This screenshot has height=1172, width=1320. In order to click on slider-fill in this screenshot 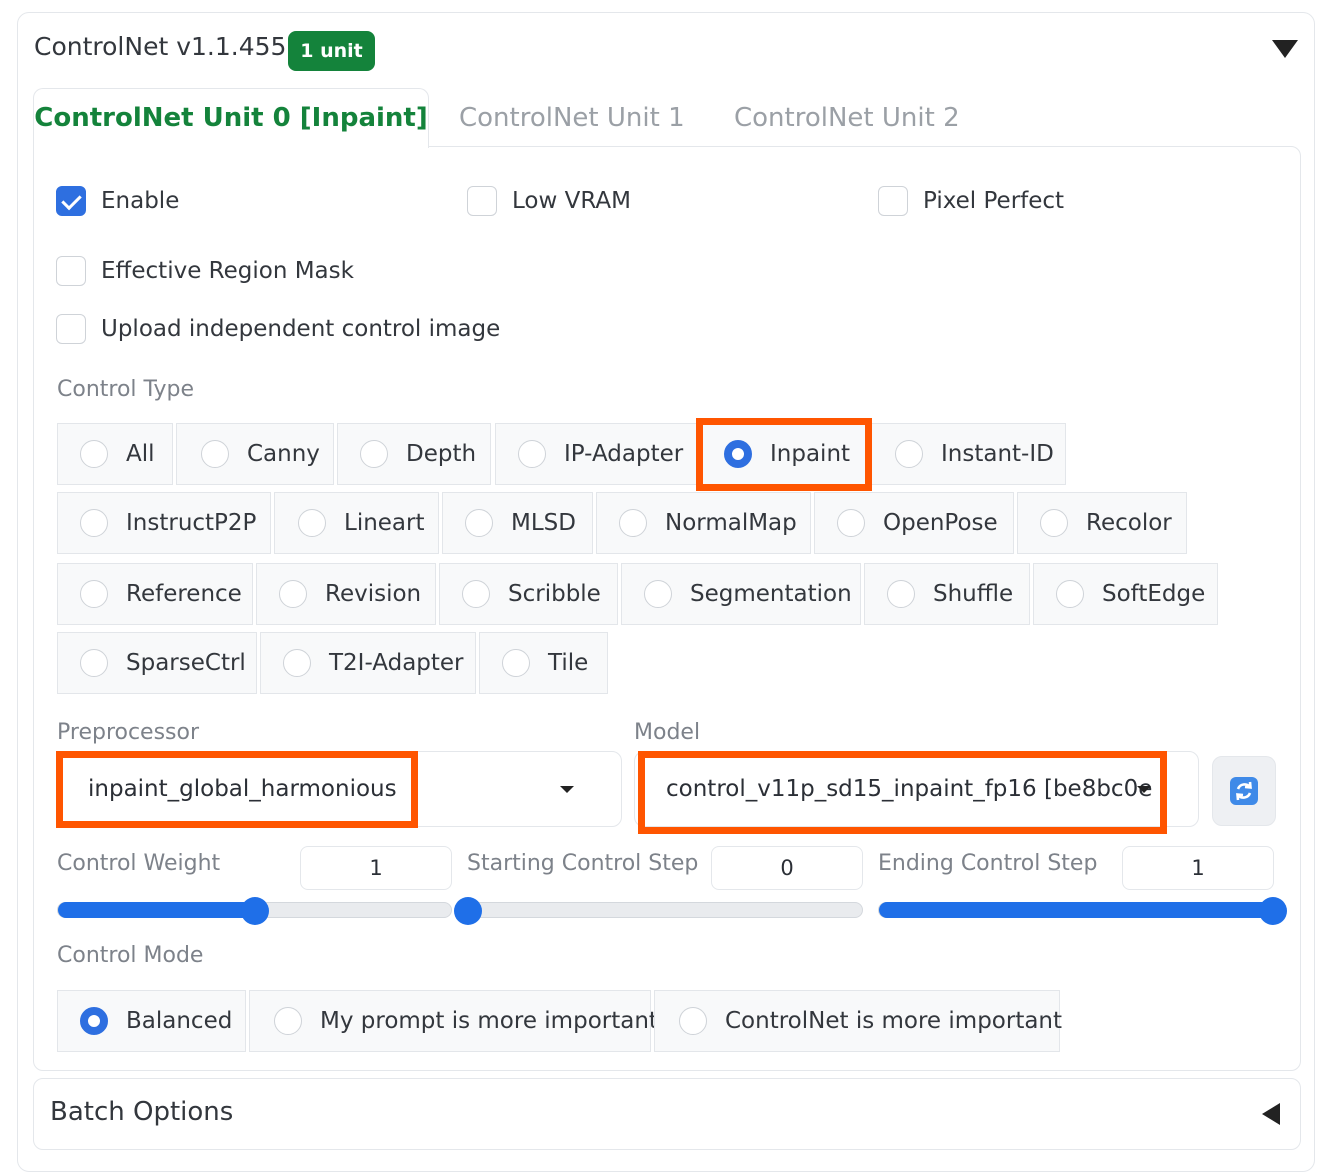, I will do `click(1076, 909)`.